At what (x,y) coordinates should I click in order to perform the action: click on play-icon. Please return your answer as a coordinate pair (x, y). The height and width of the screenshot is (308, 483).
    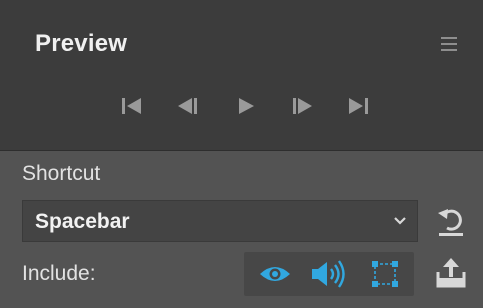
    Looking at the image, I should click on (246, 106).